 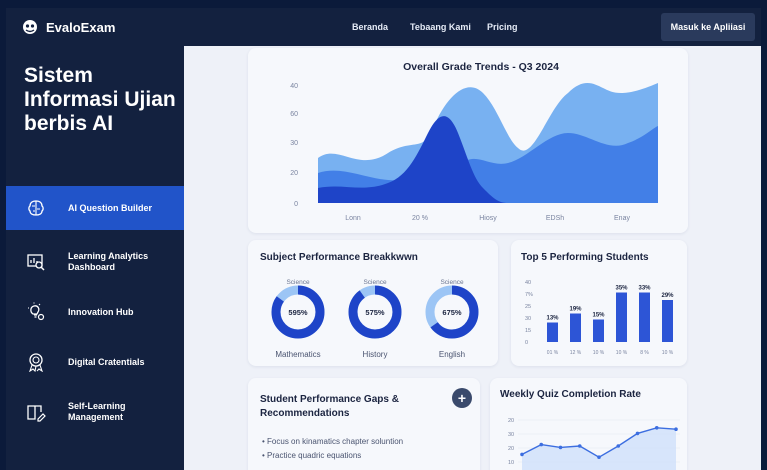 I want to click on donut-subject-label: Mathematics, so click(x=297, y=354).